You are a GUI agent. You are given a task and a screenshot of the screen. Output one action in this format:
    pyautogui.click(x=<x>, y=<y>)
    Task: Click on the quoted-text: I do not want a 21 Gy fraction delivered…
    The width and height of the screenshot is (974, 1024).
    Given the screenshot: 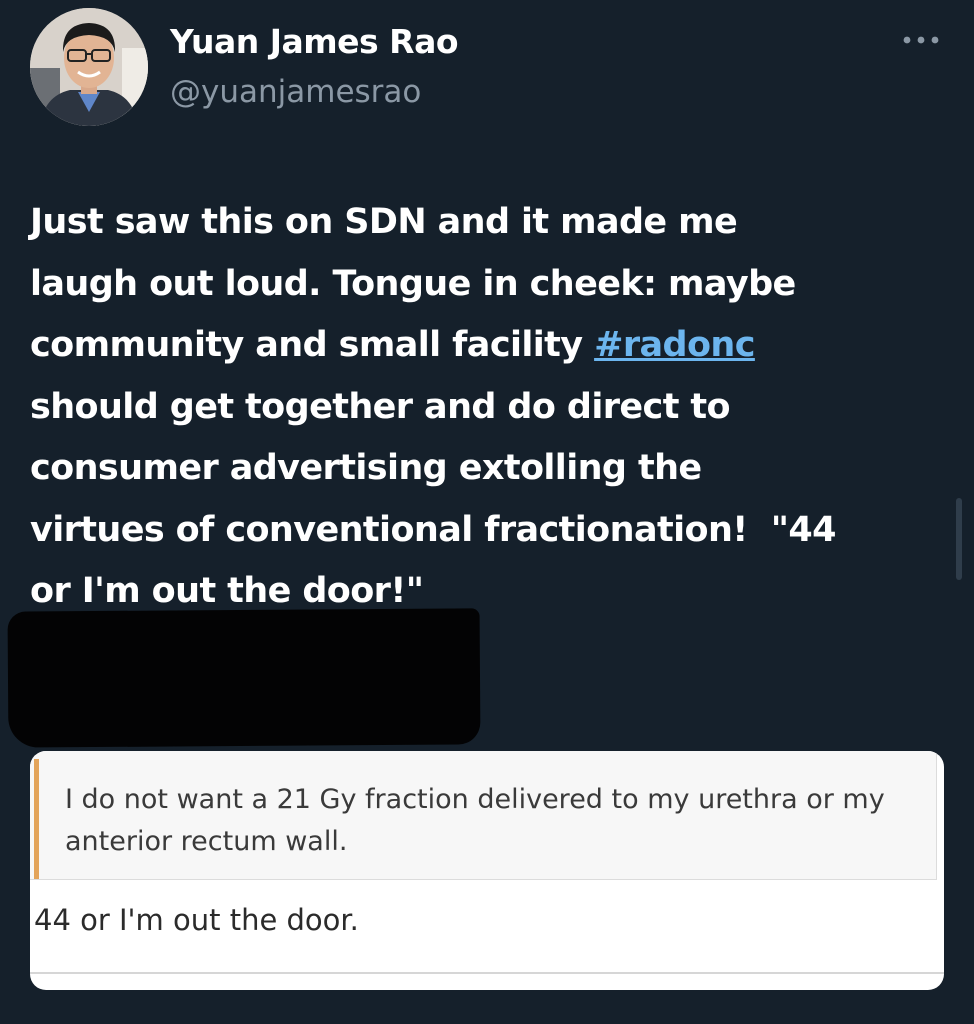 What is the action you would take?
    pyautogui.click(x=475, y=820)
    